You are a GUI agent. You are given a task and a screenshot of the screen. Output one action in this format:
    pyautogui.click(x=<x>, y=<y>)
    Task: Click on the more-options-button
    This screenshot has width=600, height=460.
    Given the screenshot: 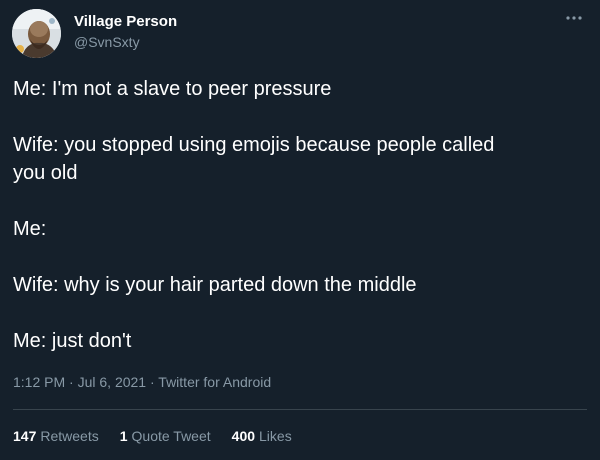 What is the action you would take?
    pyautogui.click(x=574, y=18)
    